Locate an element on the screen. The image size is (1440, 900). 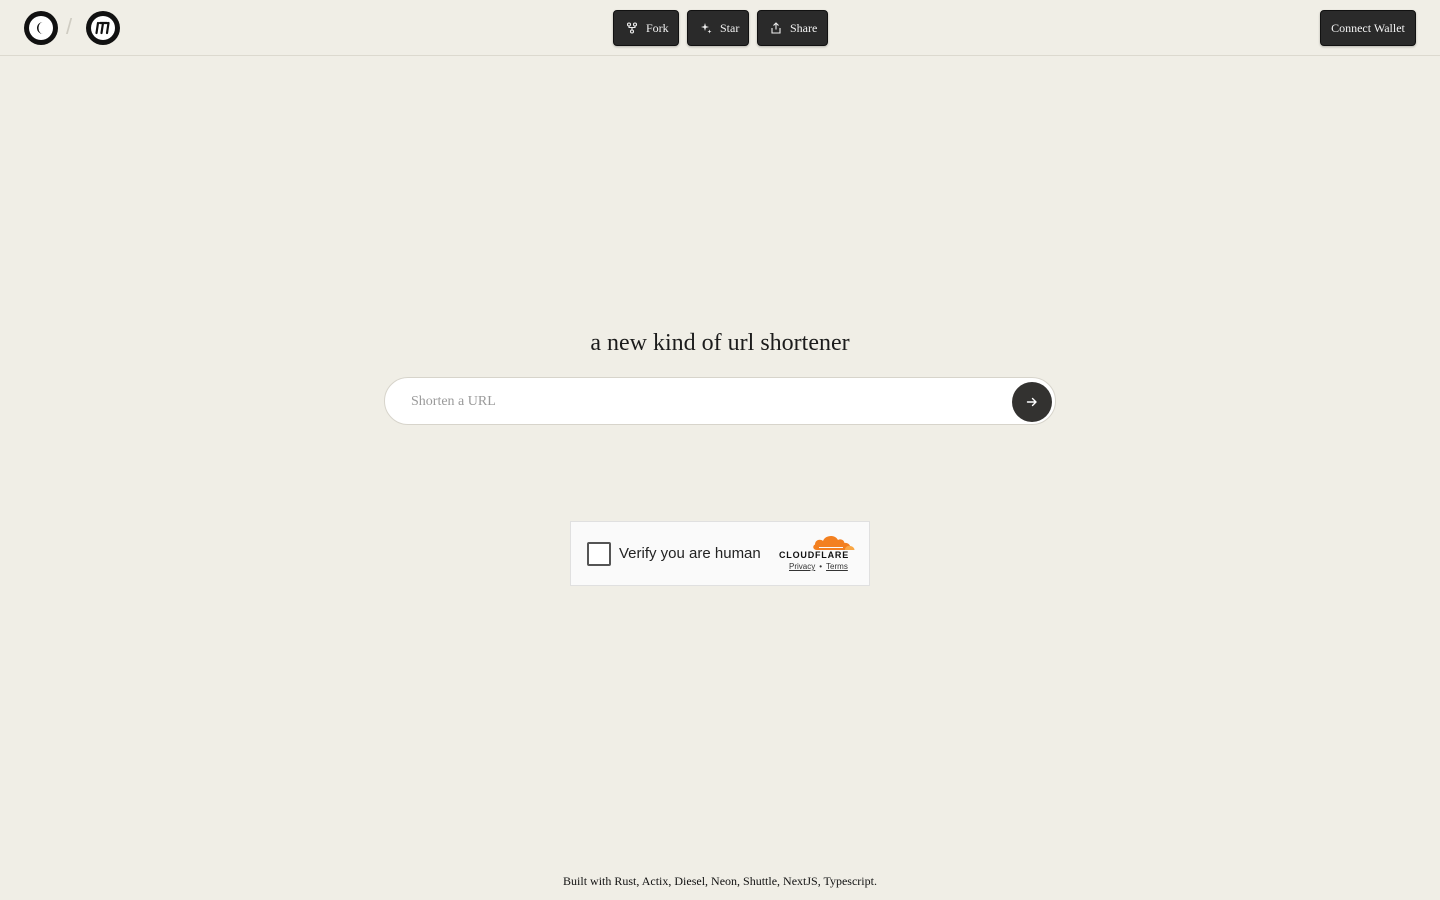
share-label: Share is located at coordinates (804, 27).